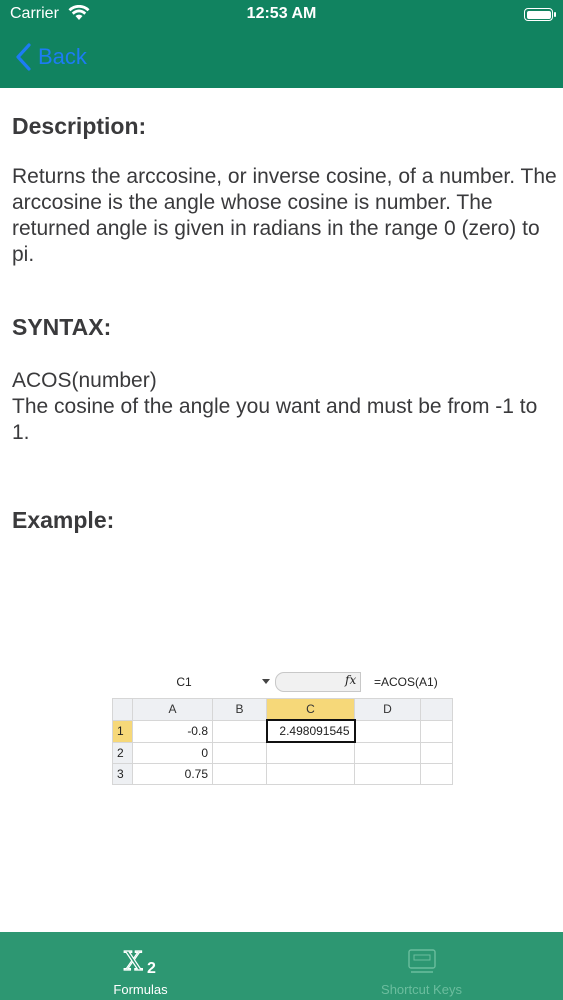 The image size is (563, 1000). What do you see at coordinates (387, 709) in the screenshot?
I see `column-header: D` at bounding box center [387, 709].